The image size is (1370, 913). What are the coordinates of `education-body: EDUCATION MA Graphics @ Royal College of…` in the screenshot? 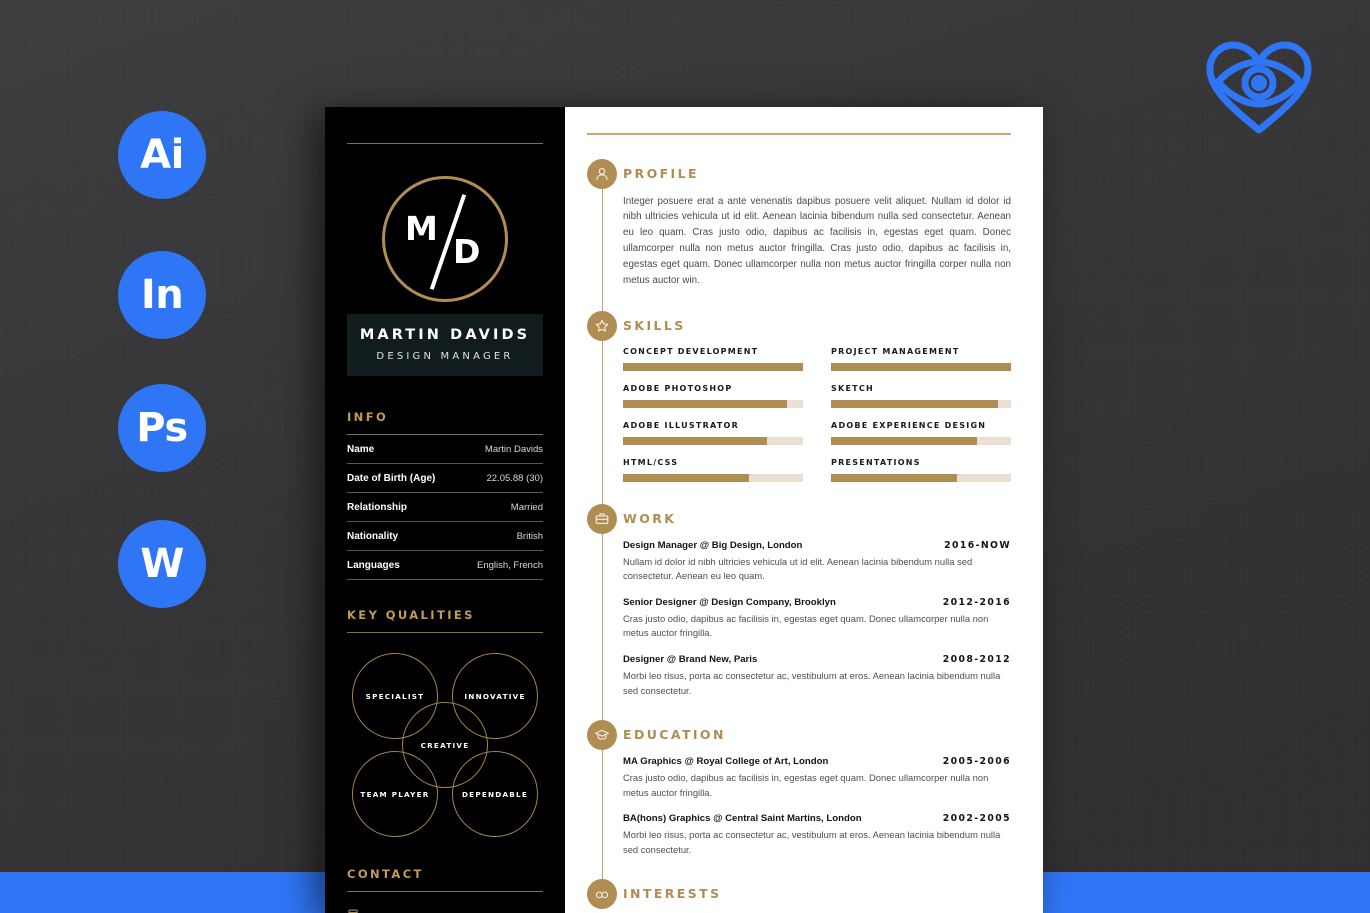 It's located at (817, 799).